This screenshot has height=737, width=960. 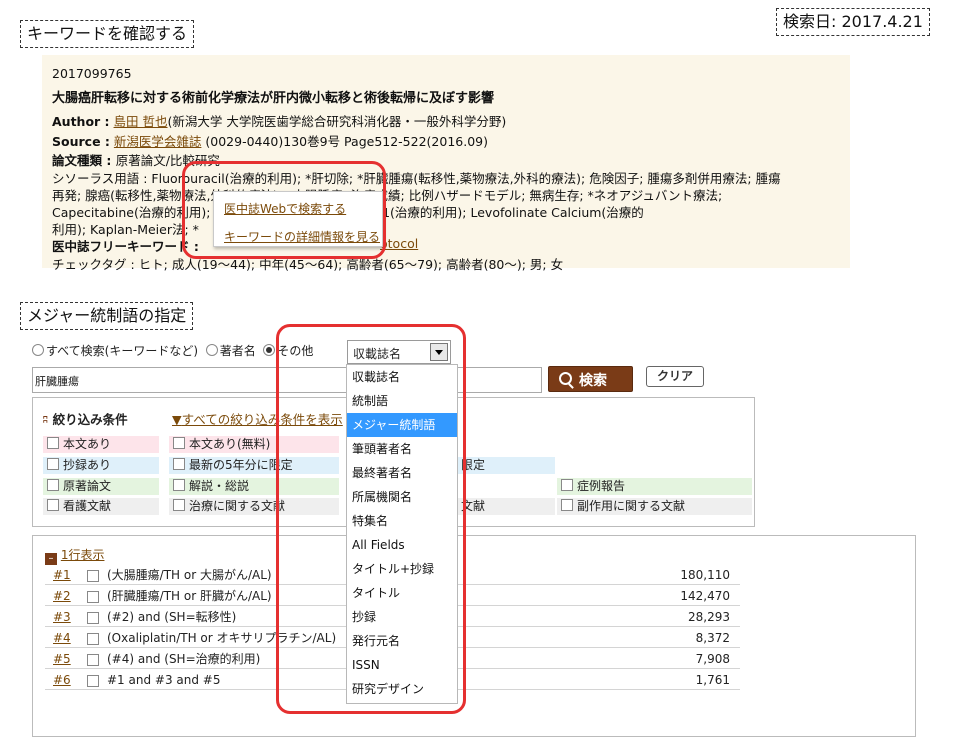 What do you see at coordinates (107, 316) in the screenshot?
I see `section-title-major-term: メジャー統制語の指定` at bounding box center [107, 316].